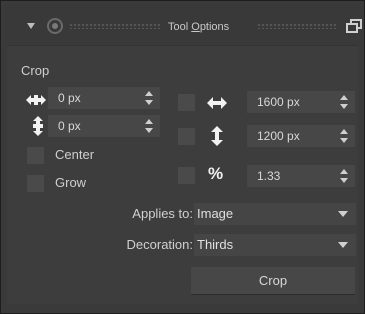  Describe the element at coordinates (273, 281) in the screenshot. I see `crop-button: Crop` at that location.